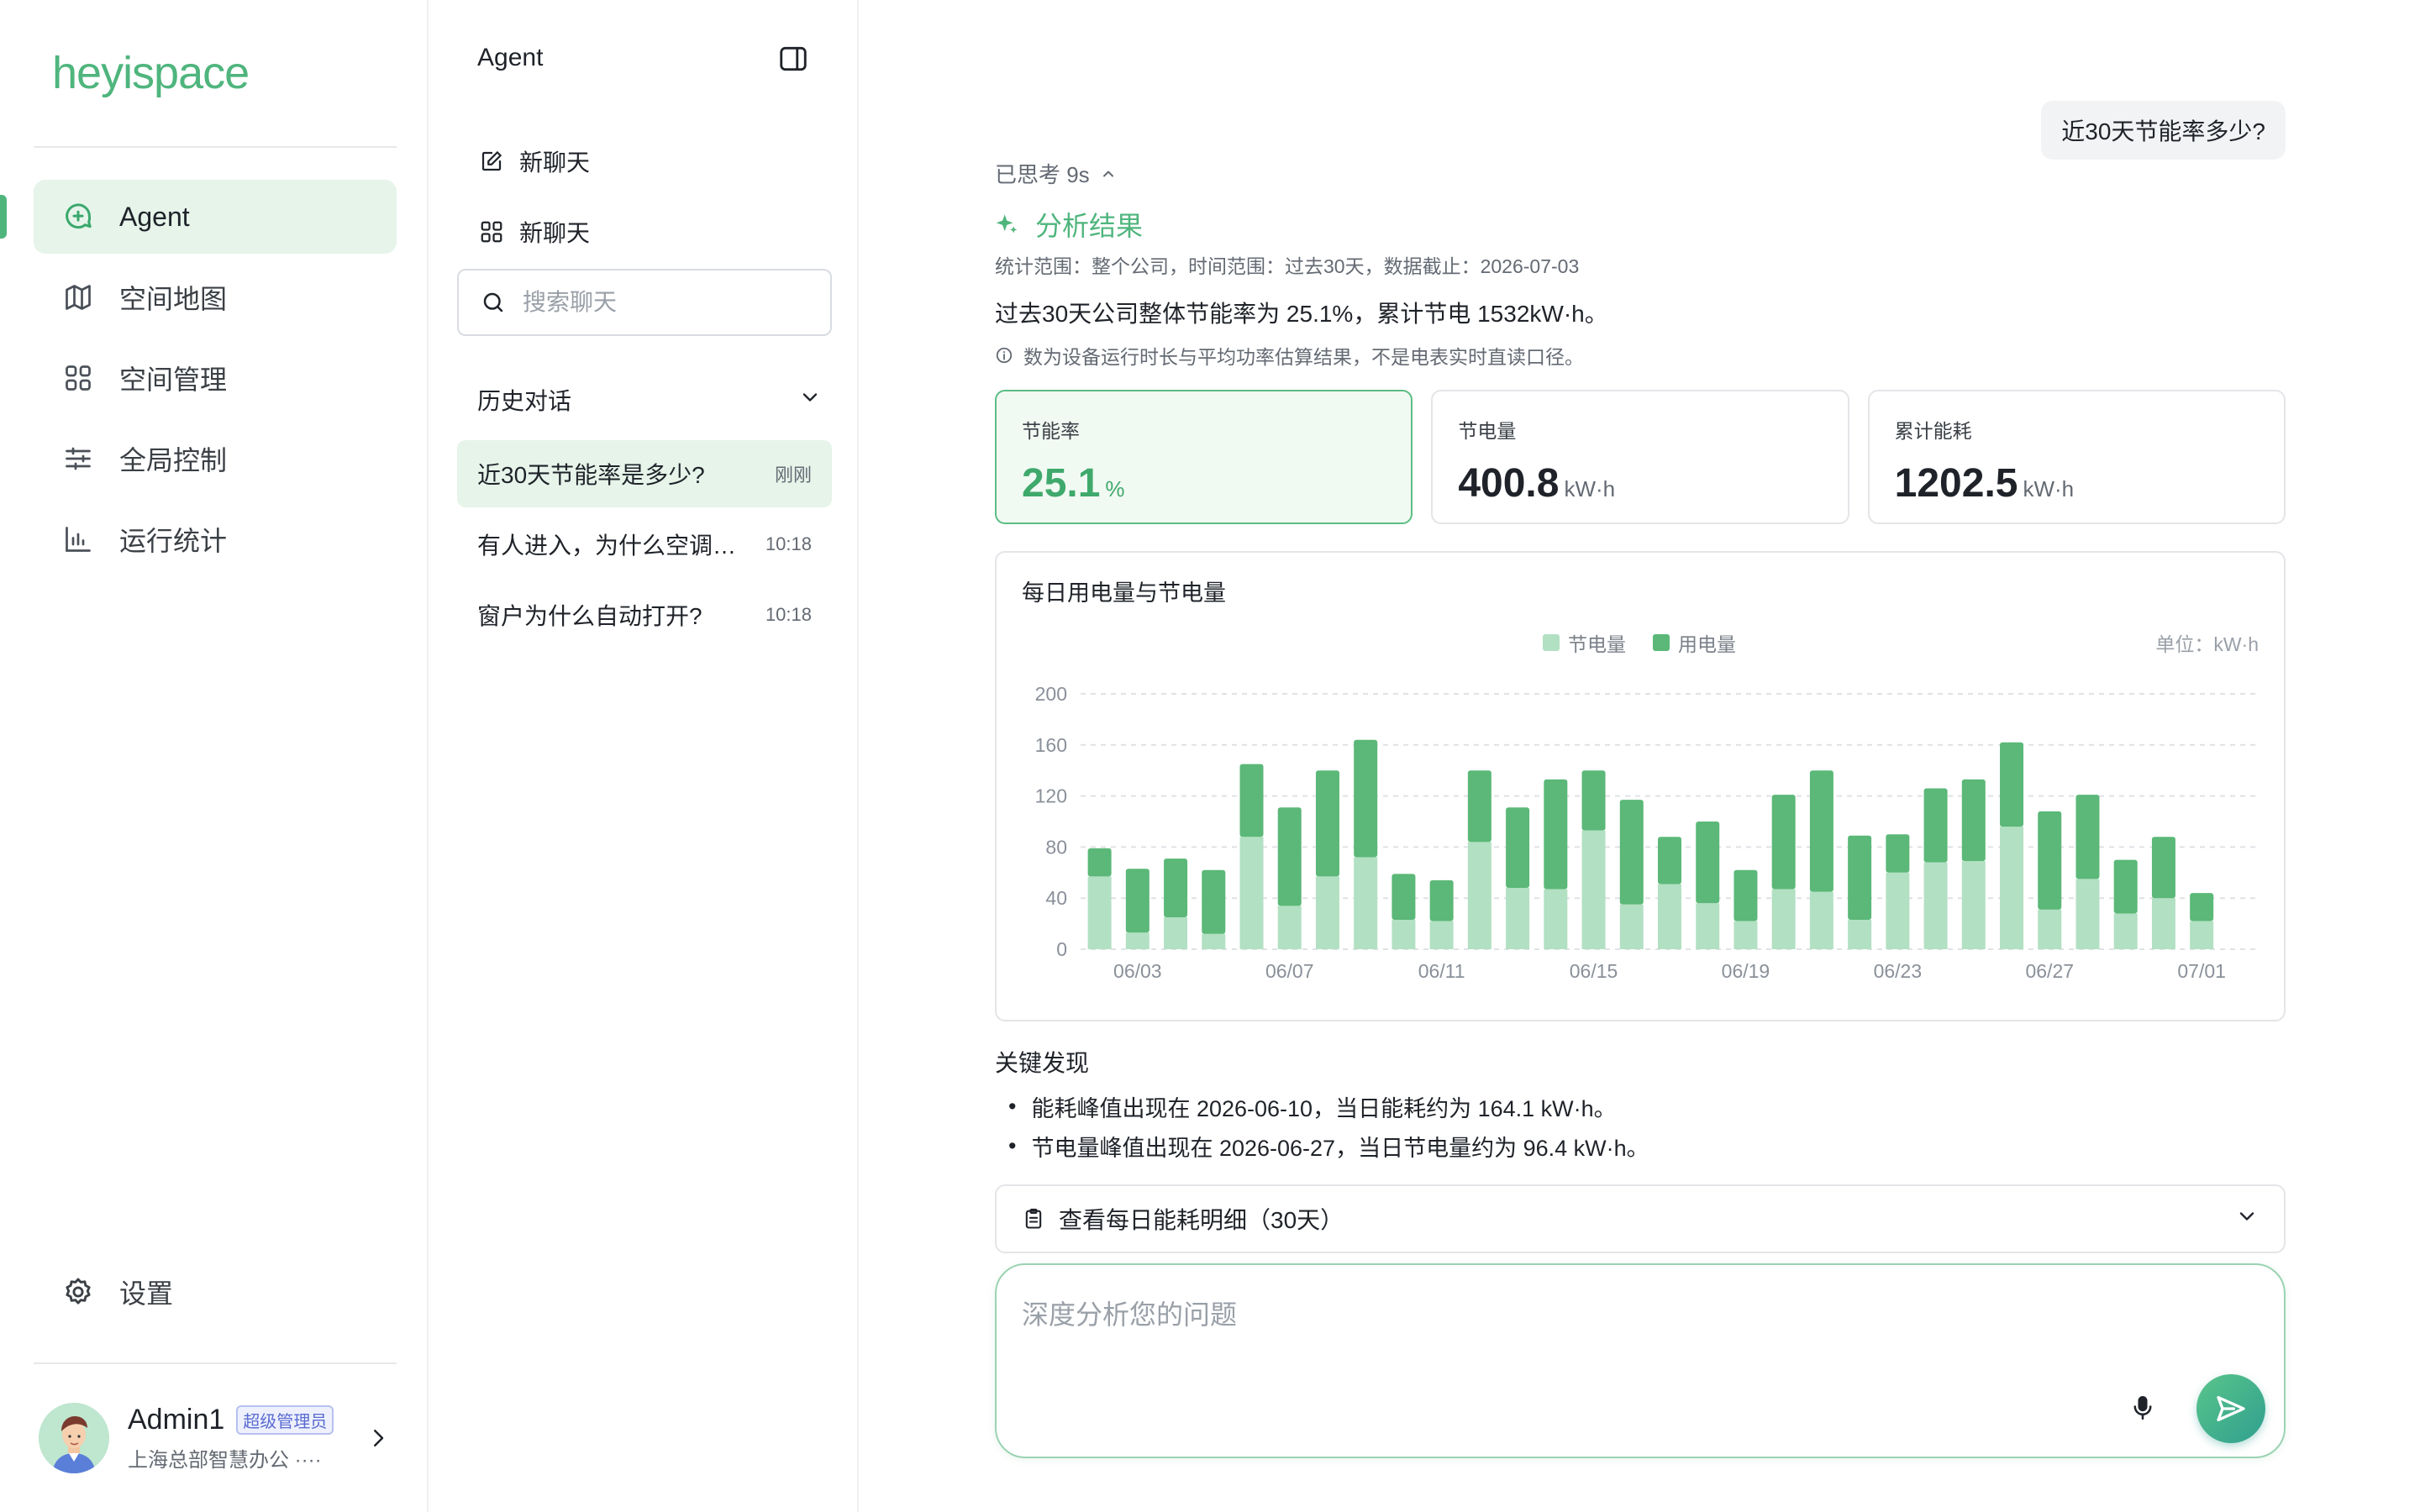 The image size is (2420, 1512). Describe the element at coordinates (1289, 971) in the screenshot. I see `x-tick-label: 06/07` at that location.